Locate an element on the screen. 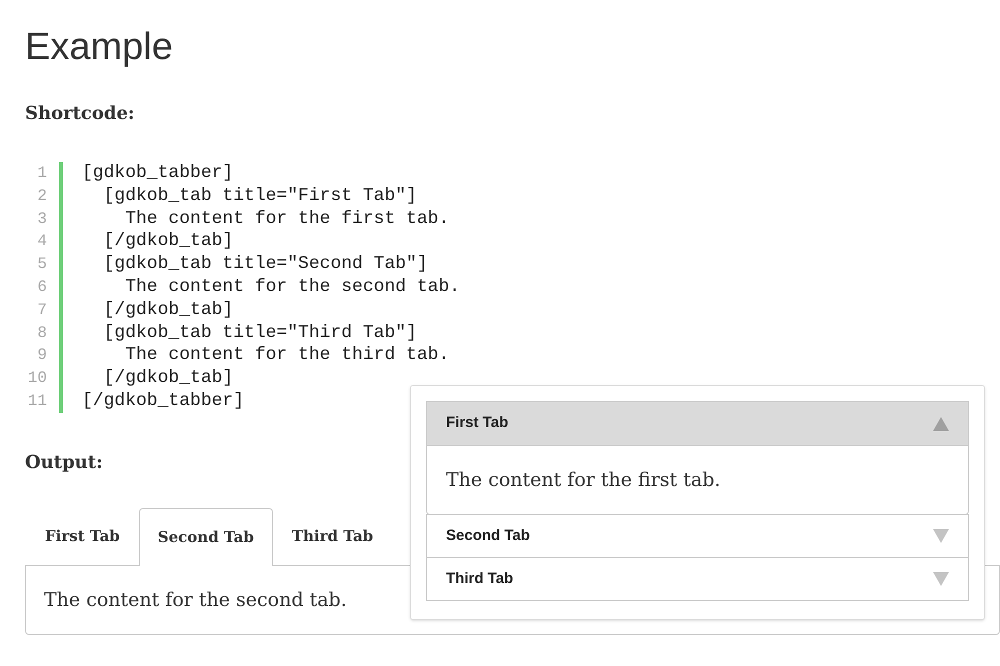 Image resolution: width=1000 pixels, height=666 pixels. accordion-content-text: The content for the first tab. is located at coordinates (583, 480).